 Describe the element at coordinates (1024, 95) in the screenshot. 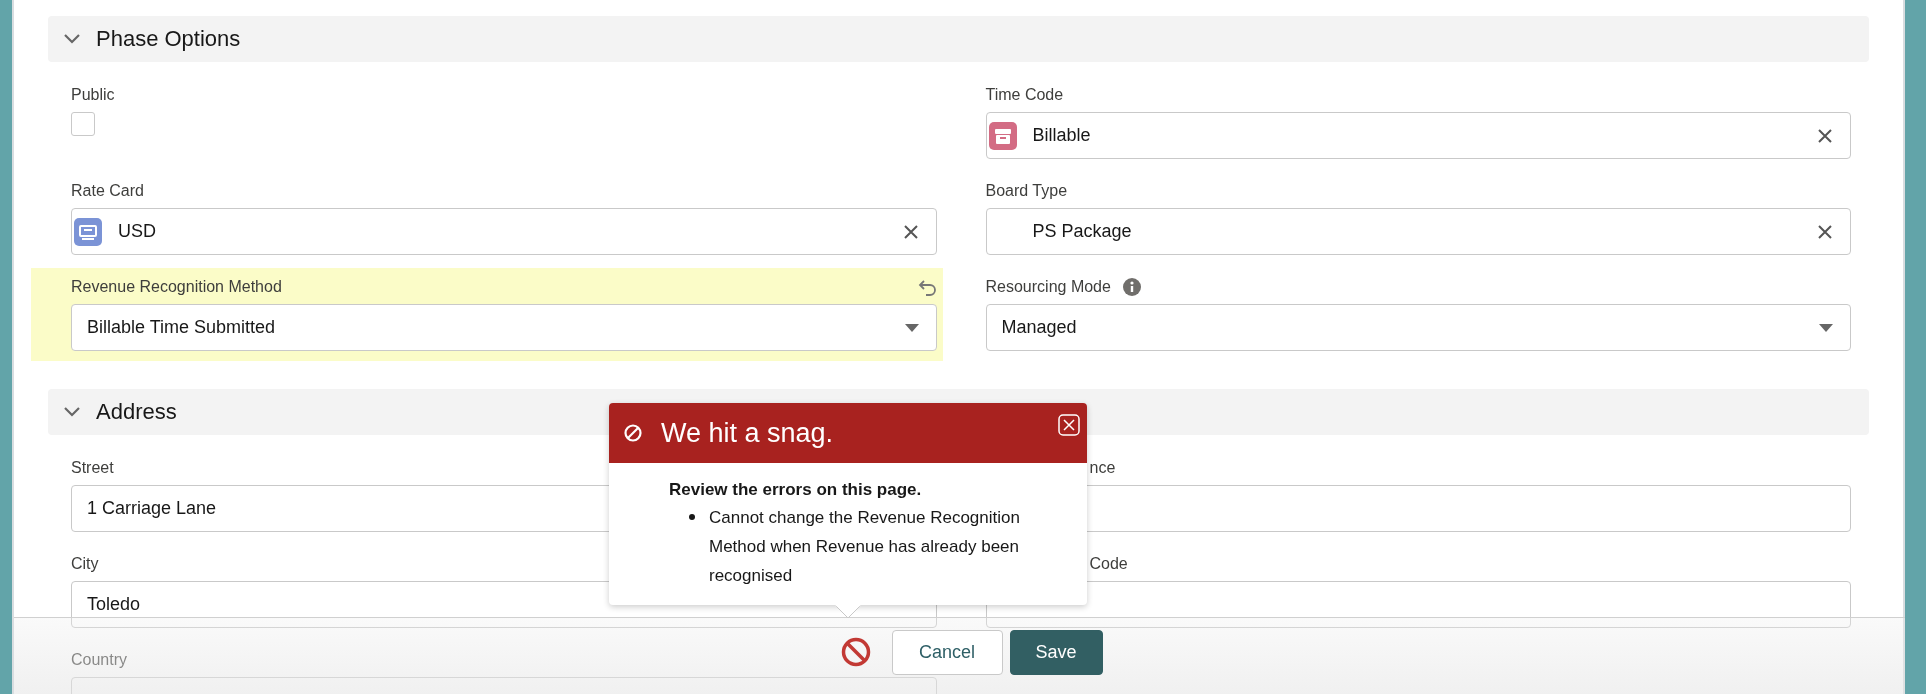

I see `field-label: Time Code` at that location.